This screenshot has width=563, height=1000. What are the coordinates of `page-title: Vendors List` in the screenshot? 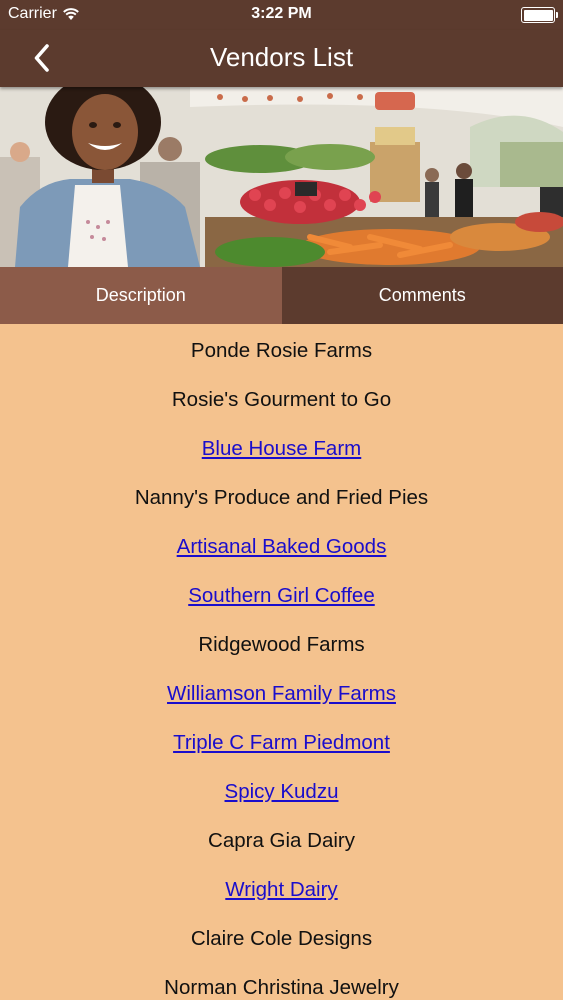 It's located at (281, 57).